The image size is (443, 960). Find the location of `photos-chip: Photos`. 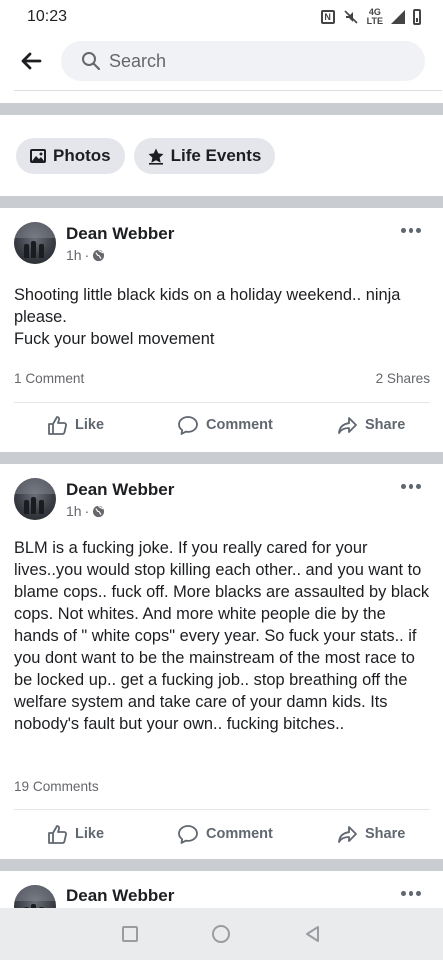

photos-chip: Photos is located at coordinates (70, 156).